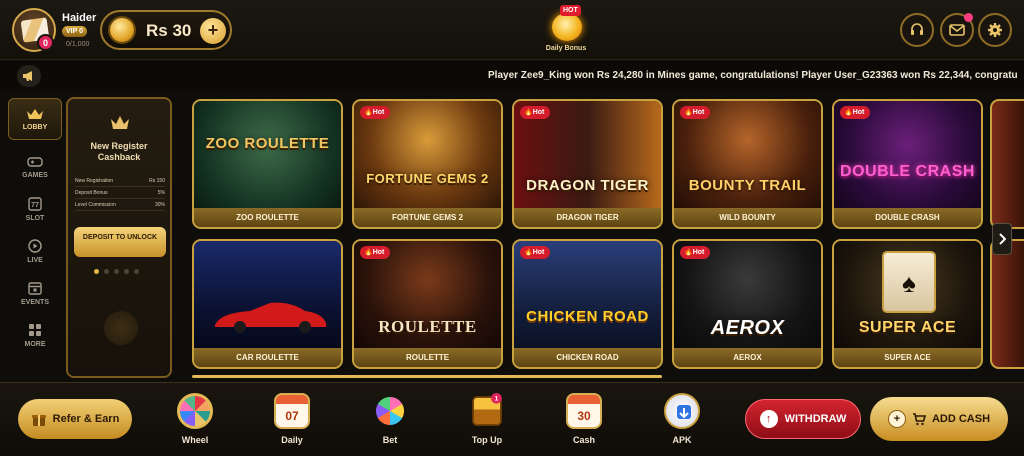 This screenshot has height=456, width=1024. Describe the element at coordinates (78, 44) in the screenshot. I see `vip-progress: 0/1,000` at that location.